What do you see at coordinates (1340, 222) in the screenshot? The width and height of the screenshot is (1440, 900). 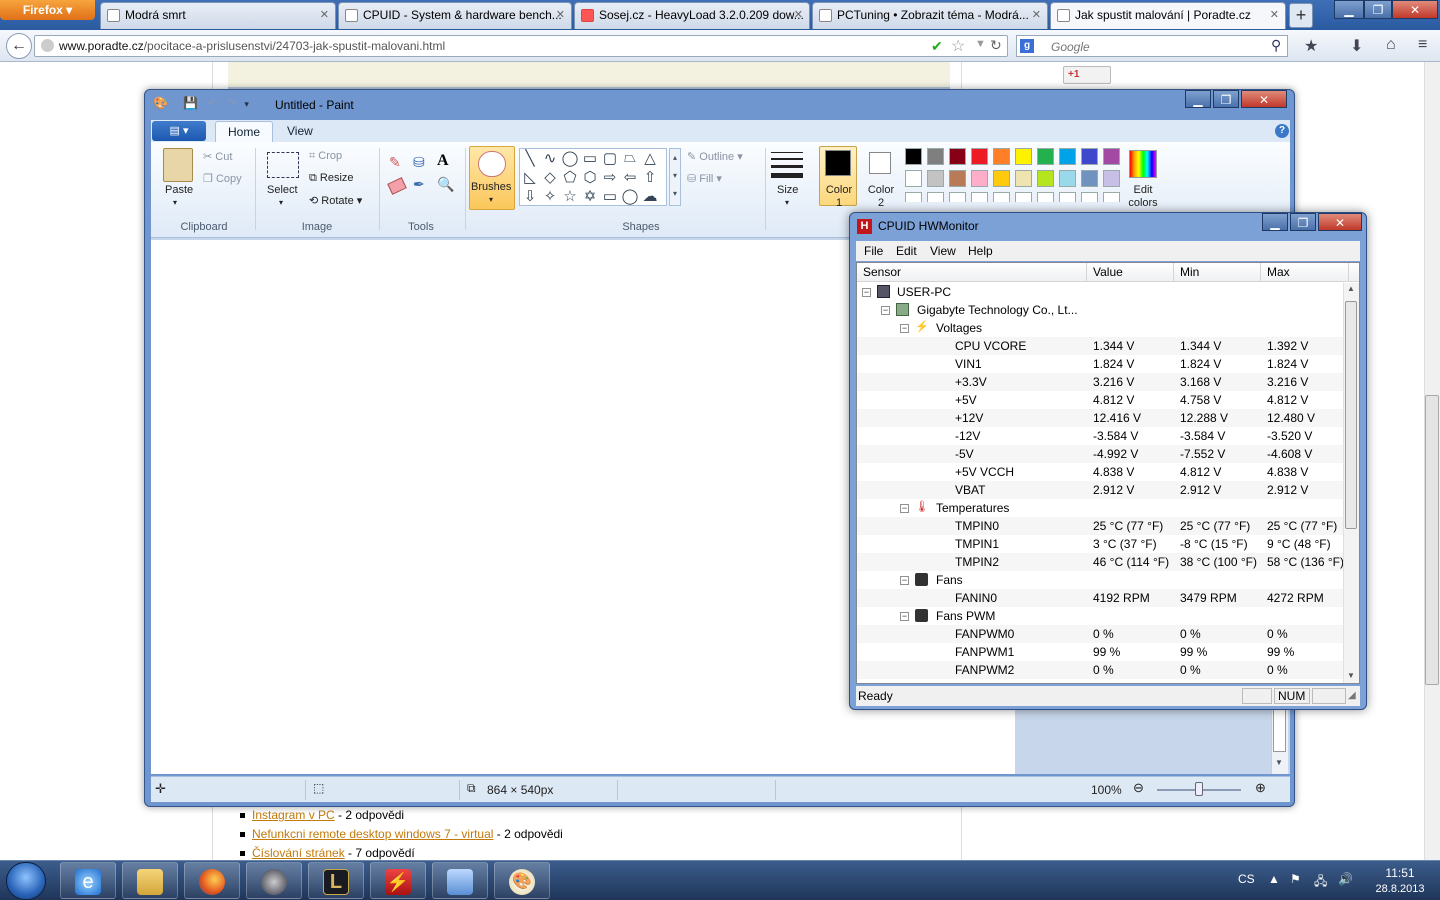 I see `hwmonitor-close-button: ✕` at bounding box center [1340, 222].